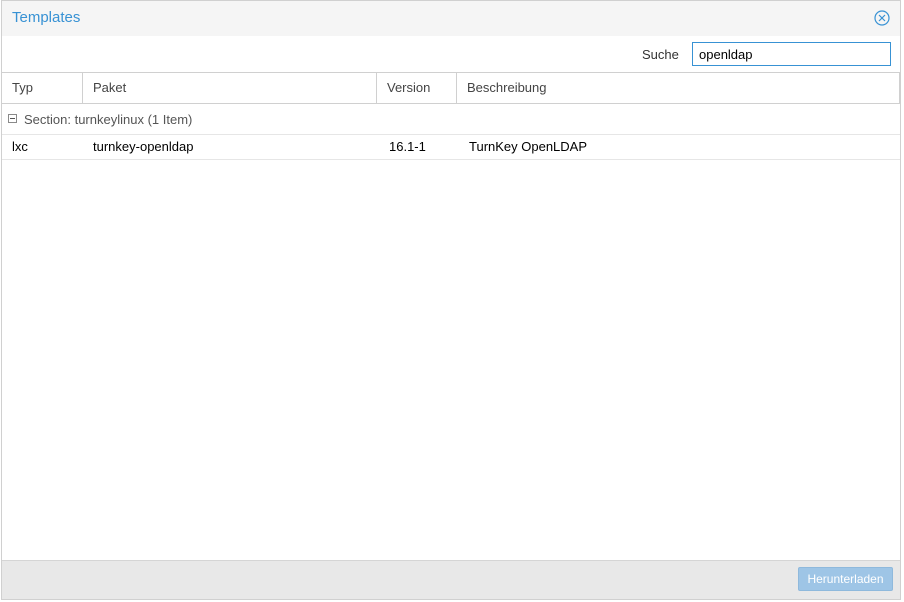 The image size is (904, 602). What do you see at coordinates (528, 146) in the screenshot?
I see `cell-beschreibung: TurnKey OpenLDAP` at bounding box center [528, 146].